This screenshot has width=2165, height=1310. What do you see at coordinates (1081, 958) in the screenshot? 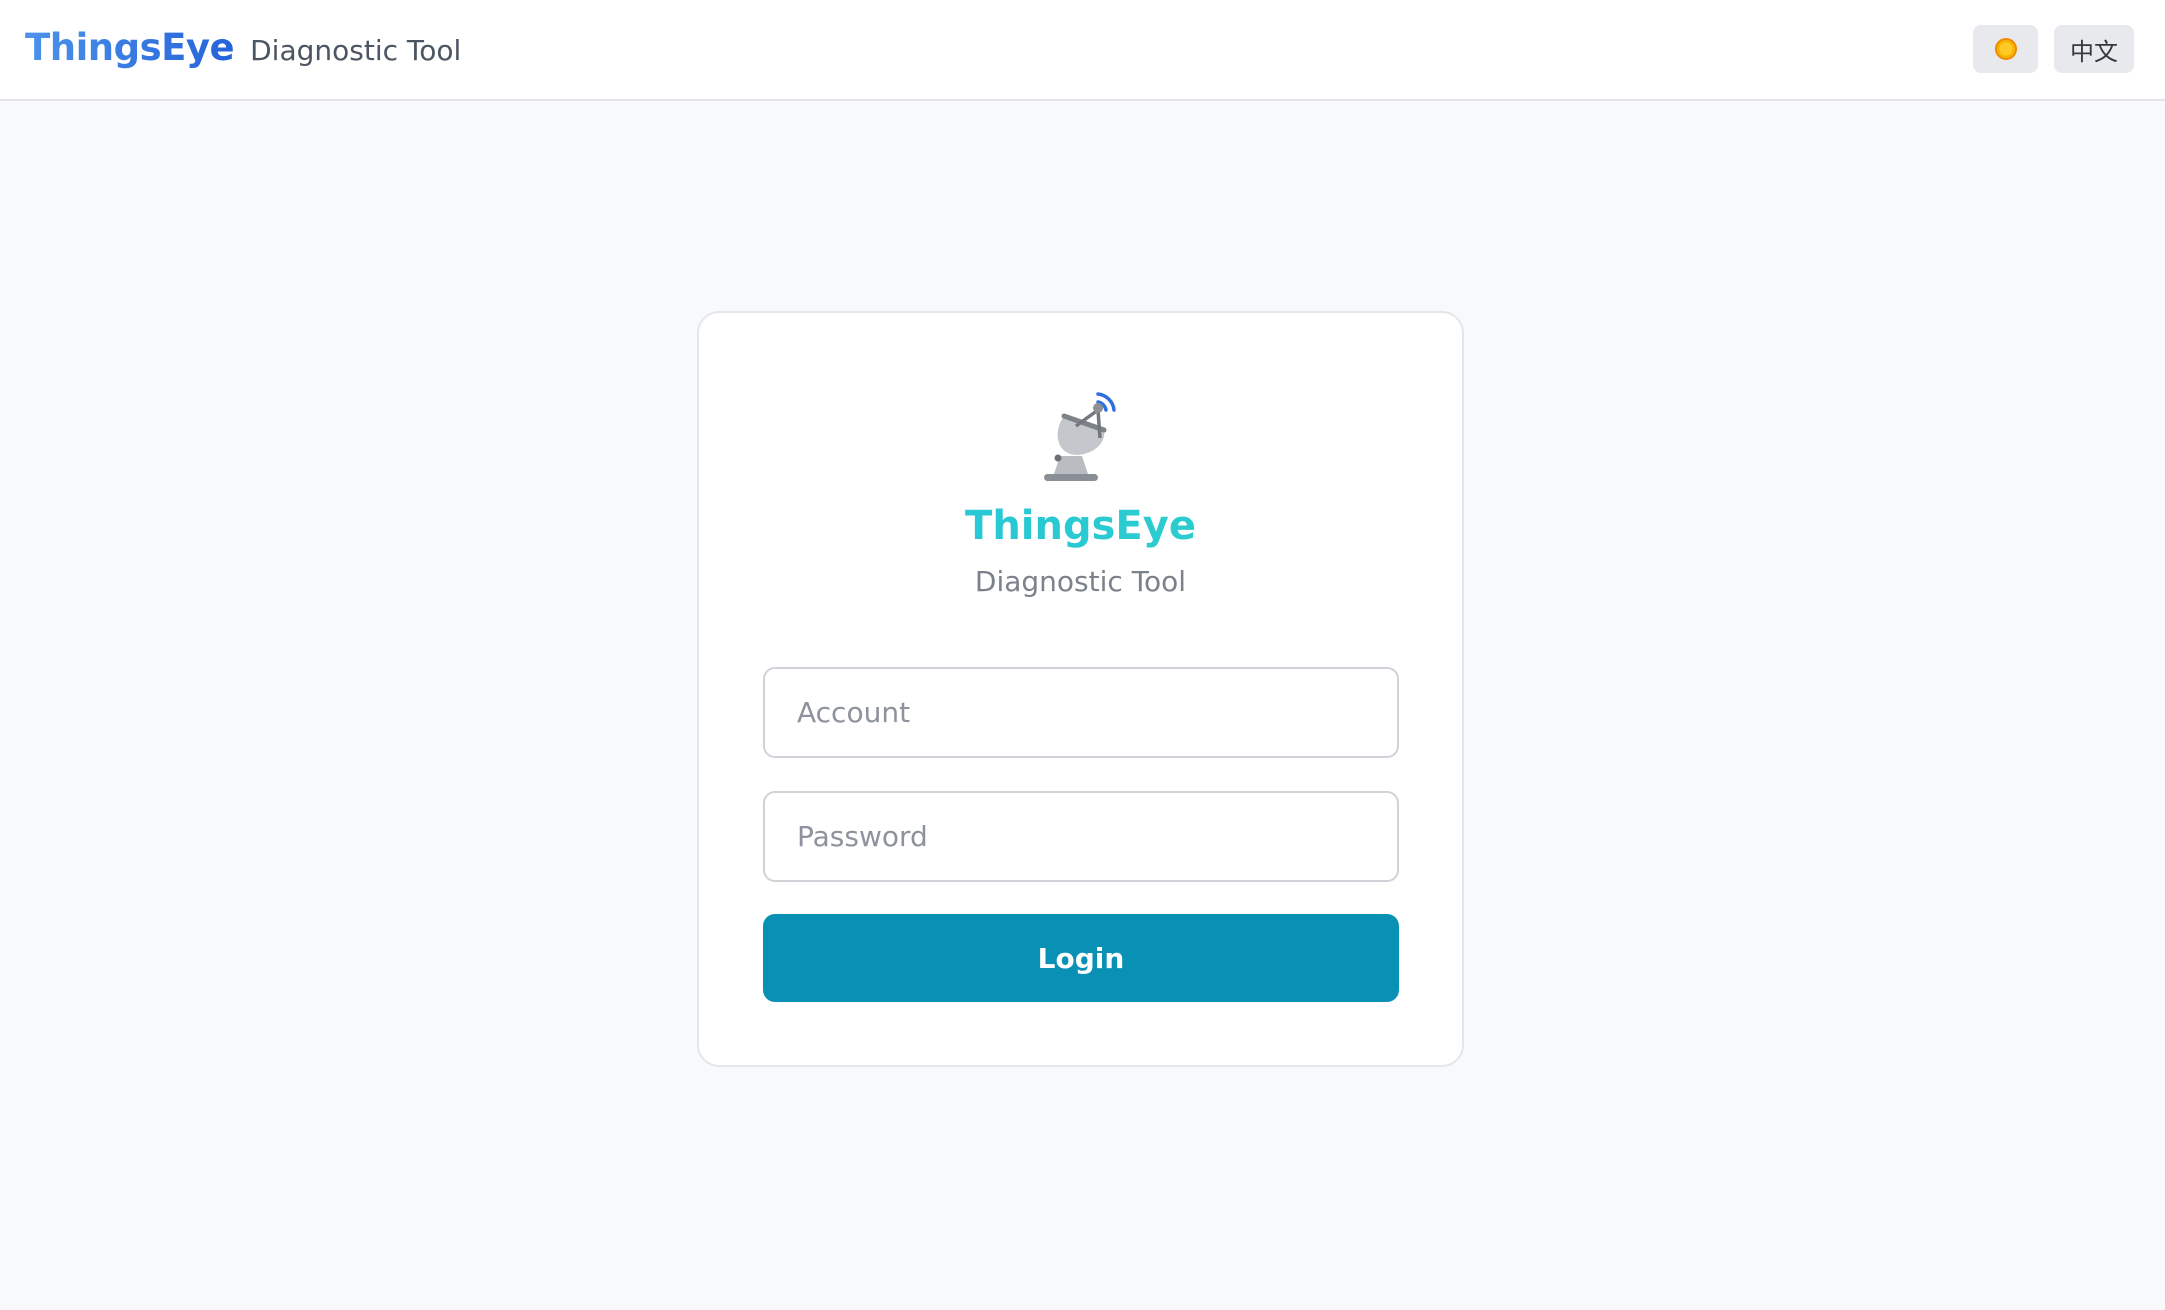
I see `login-button: Login` at bounding box center [1081, 958].